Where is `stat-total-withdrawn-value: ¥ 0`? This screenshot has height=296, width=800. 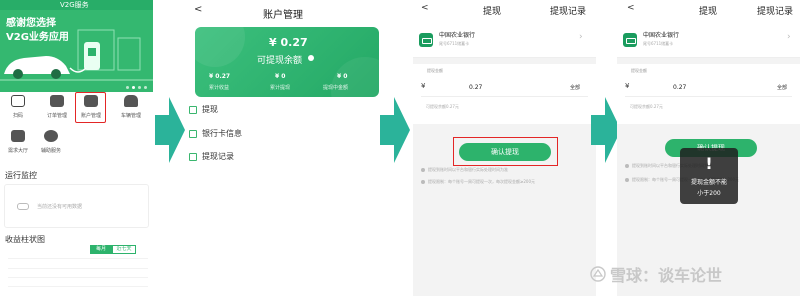
stat-total-withdrawn-value: ¥ 0 is located at coordinates (280, 76).